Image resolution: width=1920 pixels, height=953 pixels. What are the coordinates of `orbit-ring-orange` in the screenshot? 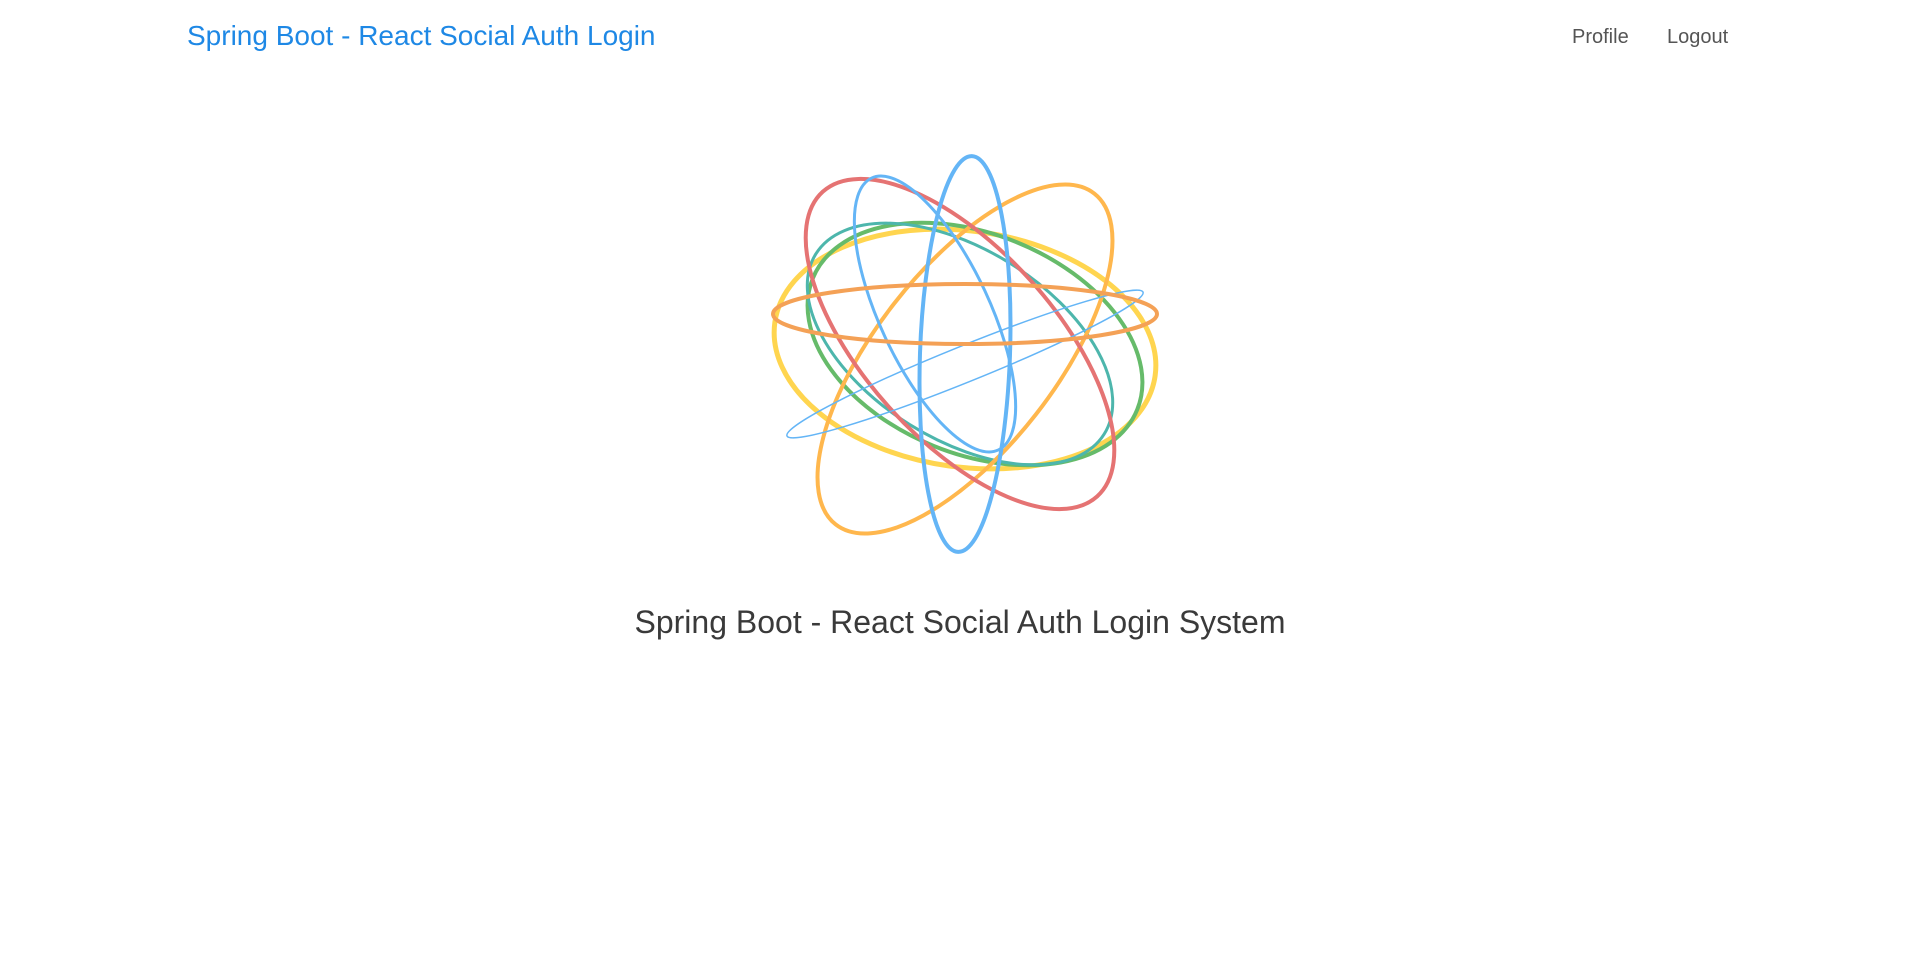 It's located at (965, 314).